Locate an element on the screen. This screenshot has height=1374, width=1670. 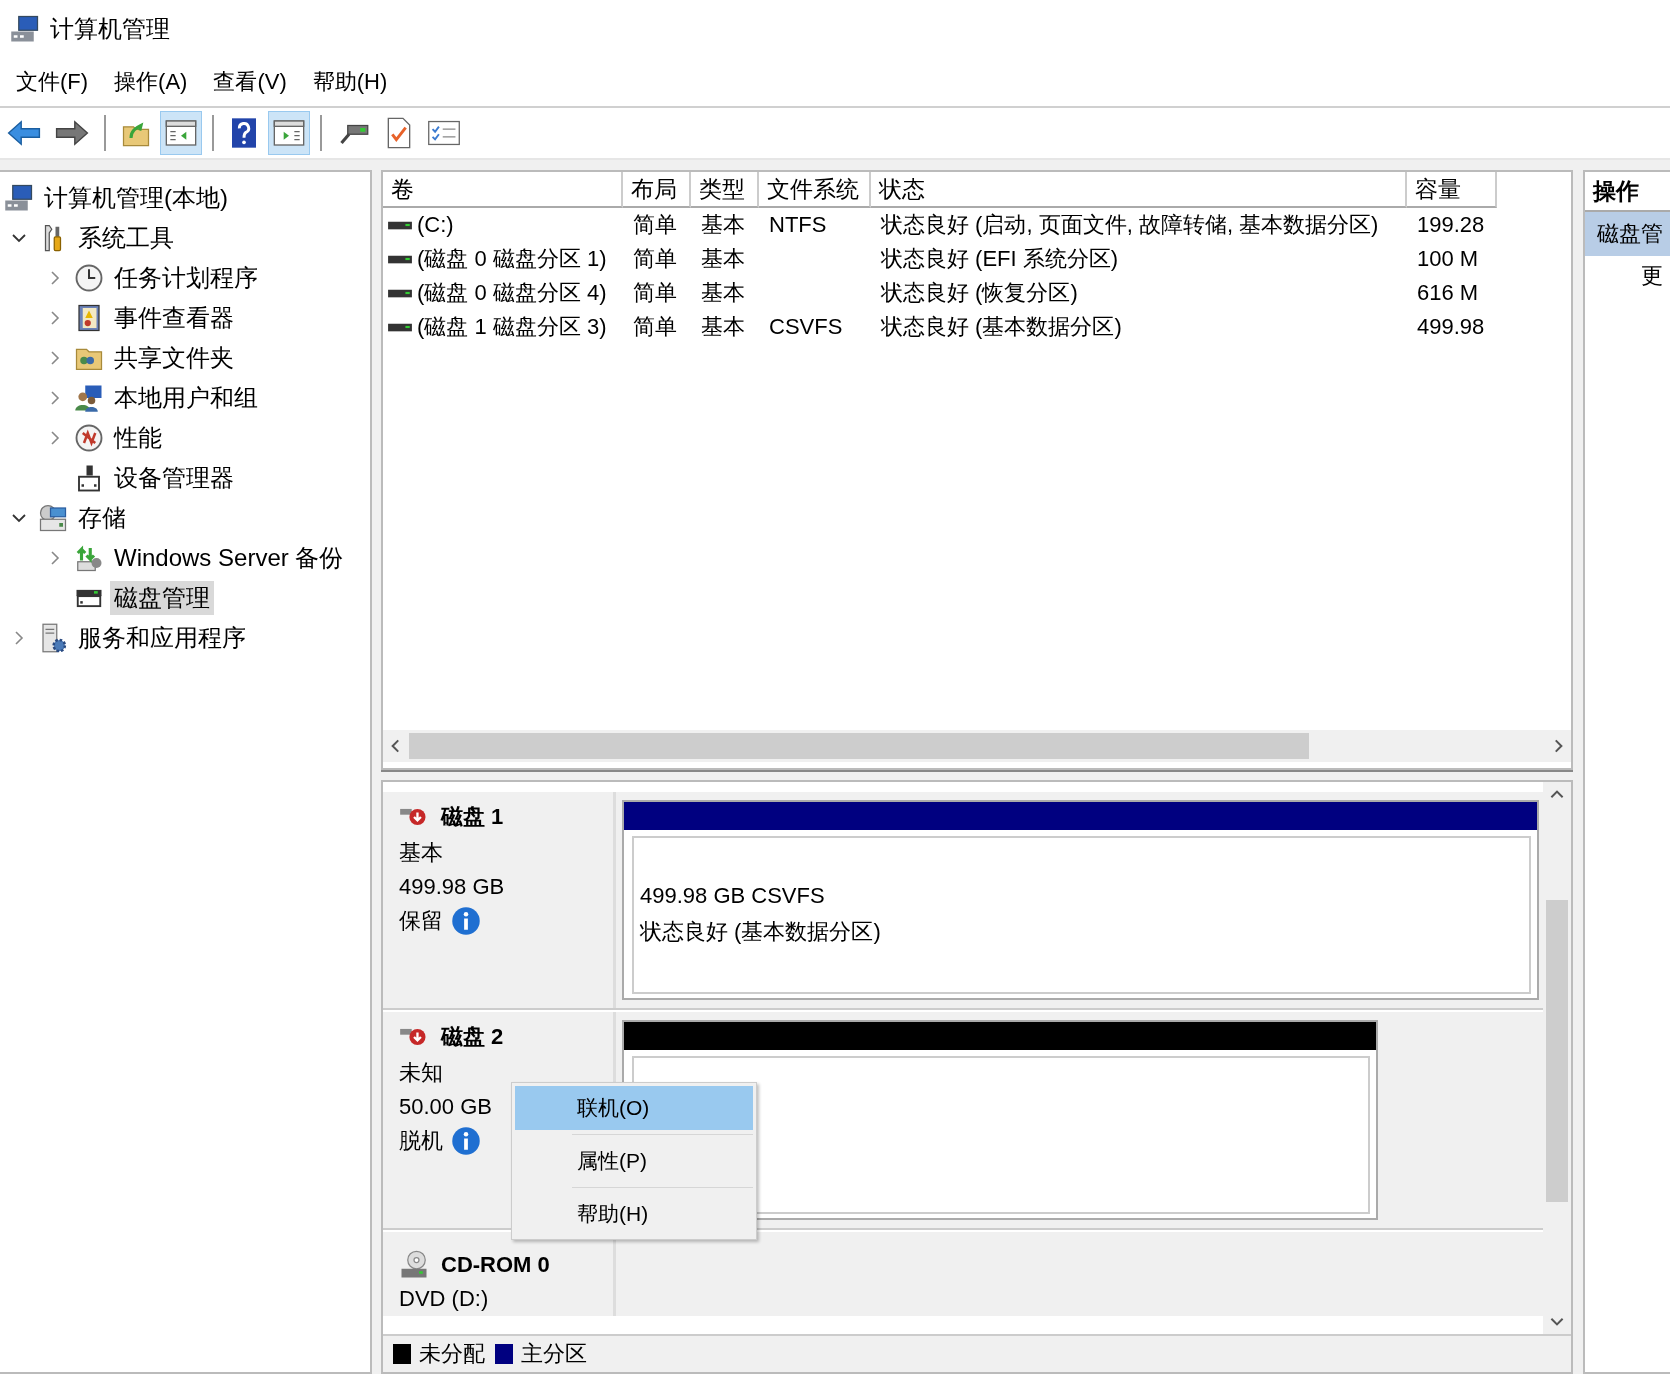
table-cell: 499.98 is located at coordinates (1451, 327).